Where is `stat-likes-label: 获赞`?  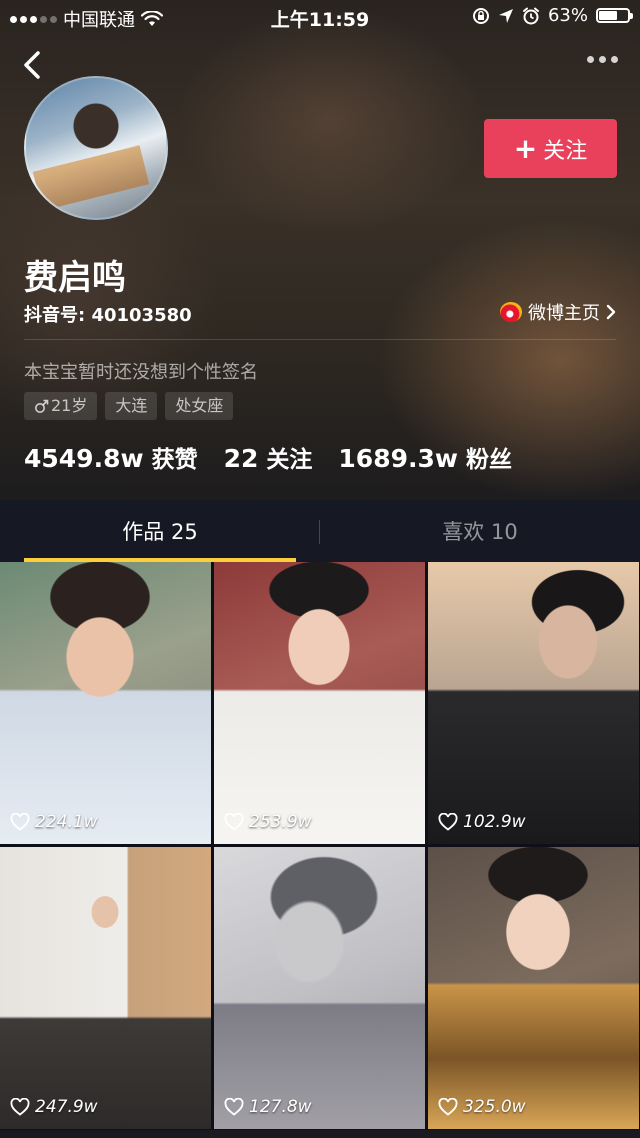 stat-likes-label: 获赞 is located at coordinates (174, 460).